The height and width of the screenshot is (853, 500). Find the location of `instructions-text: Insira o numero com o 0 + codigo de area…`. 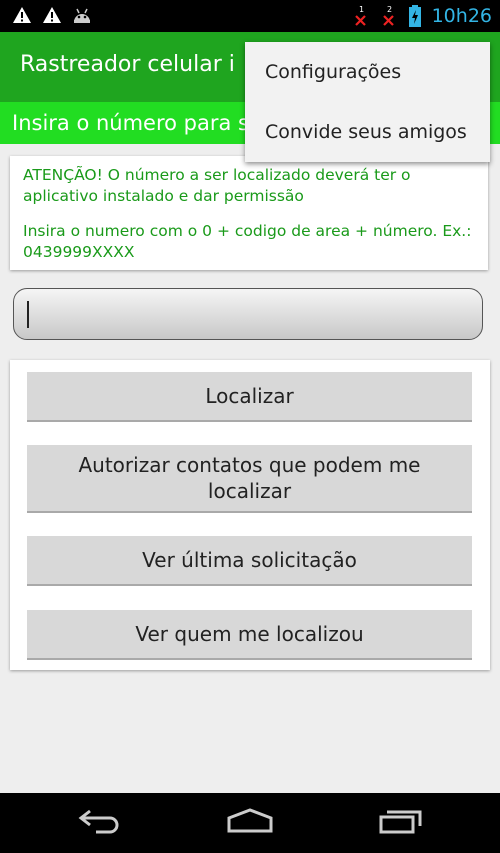

instructions-text: Insira o numero com o 0 + codigo de area… is located at coordinates (247, 241).